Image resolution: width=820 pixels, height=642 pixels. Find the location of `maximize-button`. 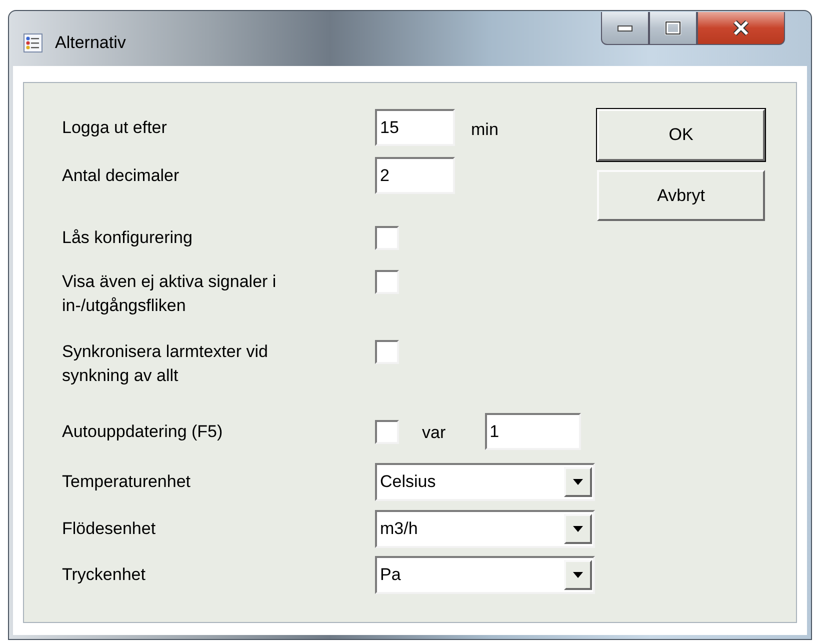

maximize-button is located at coordinates (673, 28).